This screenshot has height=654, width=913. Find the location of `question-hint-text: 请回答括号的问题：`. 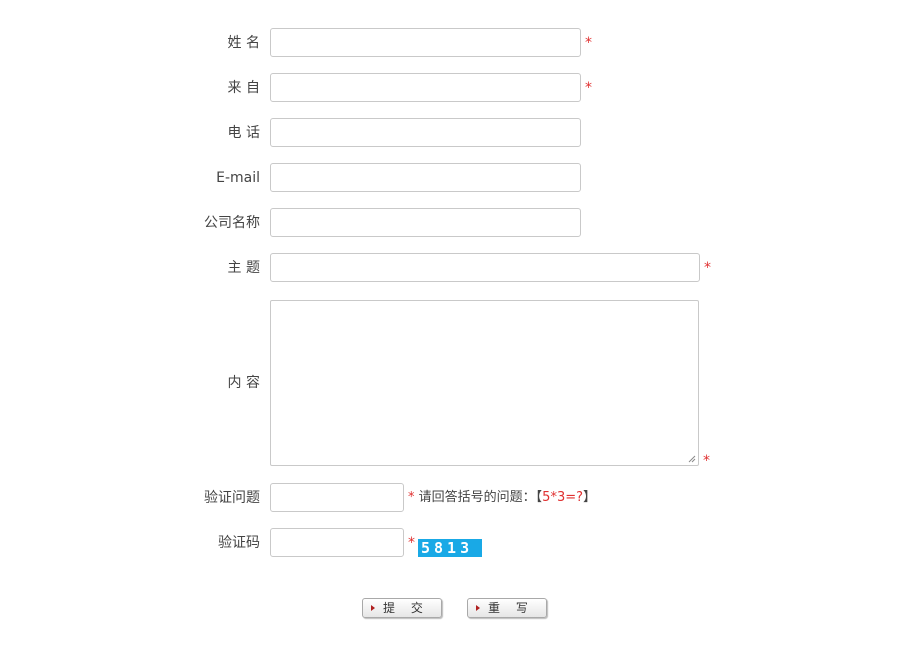

question-hint-text: 请回答括号的问题： is located at coordinates (477, 497).